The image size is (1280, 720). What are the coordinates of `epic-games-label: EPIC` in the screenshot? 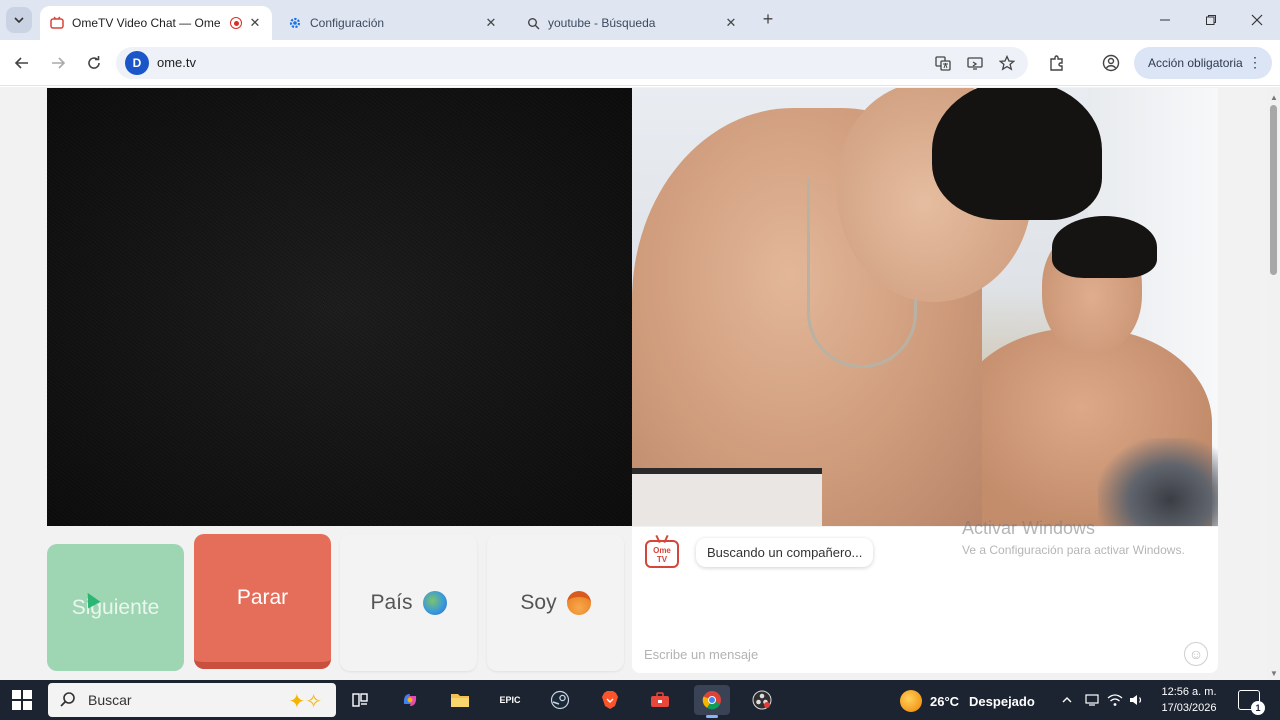 It's located at (510, 700).